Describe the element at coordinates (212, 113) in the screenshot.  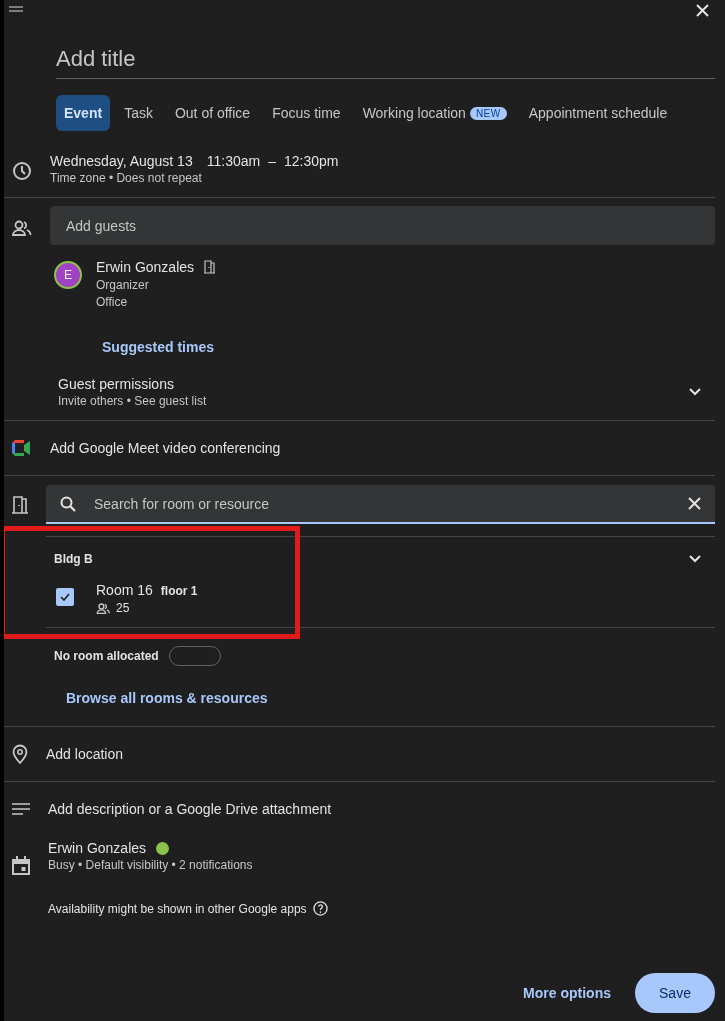
I see `event-type-tab: Out of office` at that location.